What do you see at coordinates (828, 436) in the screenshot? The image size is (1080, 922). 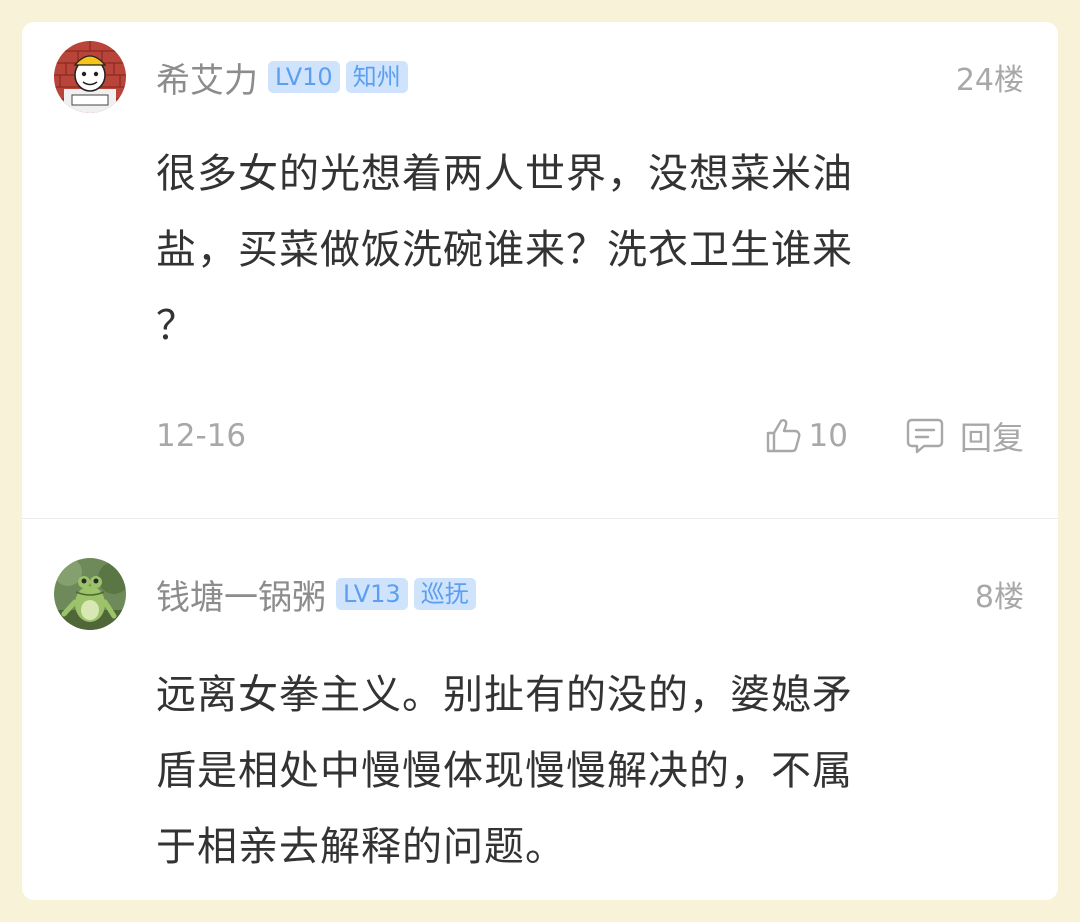 I see `like-count: 10` at bounding box center [828, 436].